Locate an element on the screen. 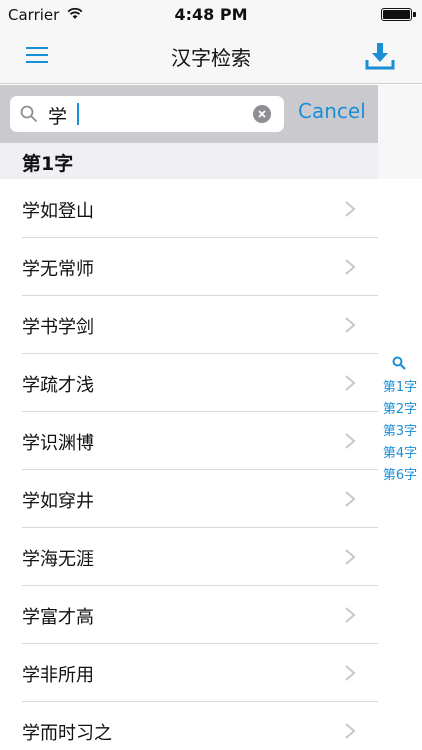 This screenshot has height=750, width=422. index-item: 第1字 is located at coordinates (400, 385).